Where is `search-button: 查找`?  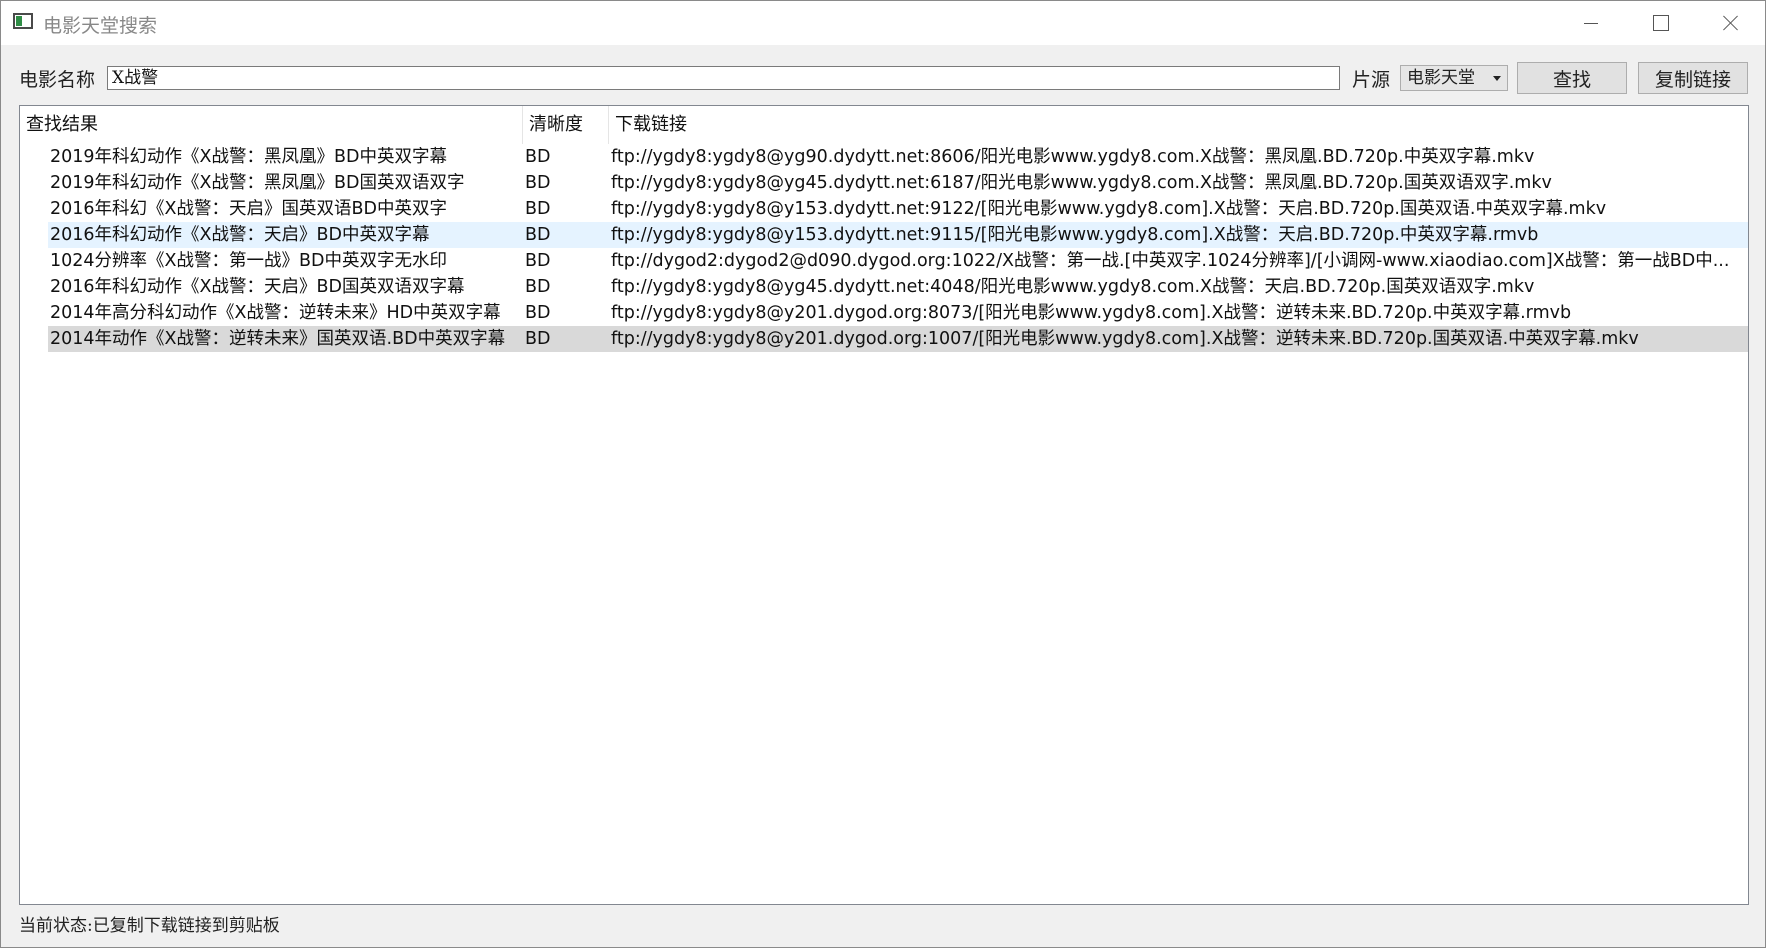
search-button: 查找 is located at coordinates (1572, 78).